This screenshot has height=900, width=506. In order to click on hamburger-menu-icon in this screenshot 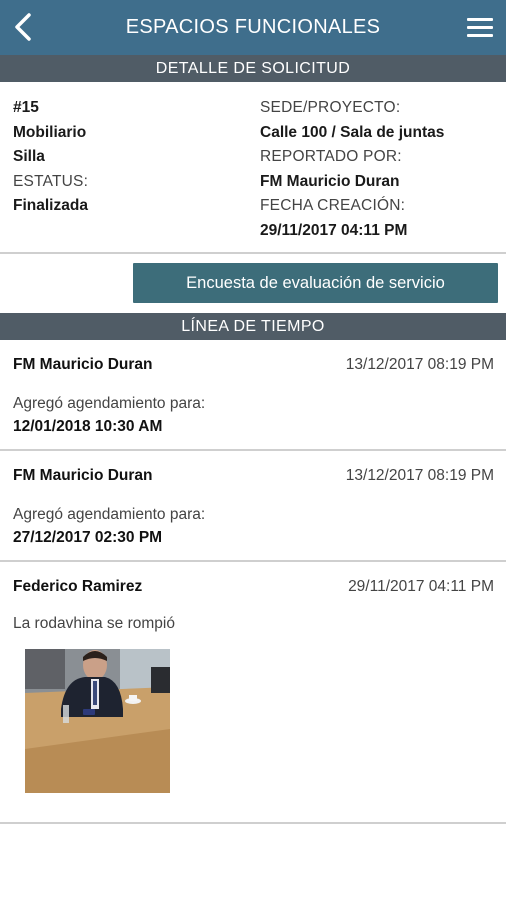, I will do `click(480, 27)`.